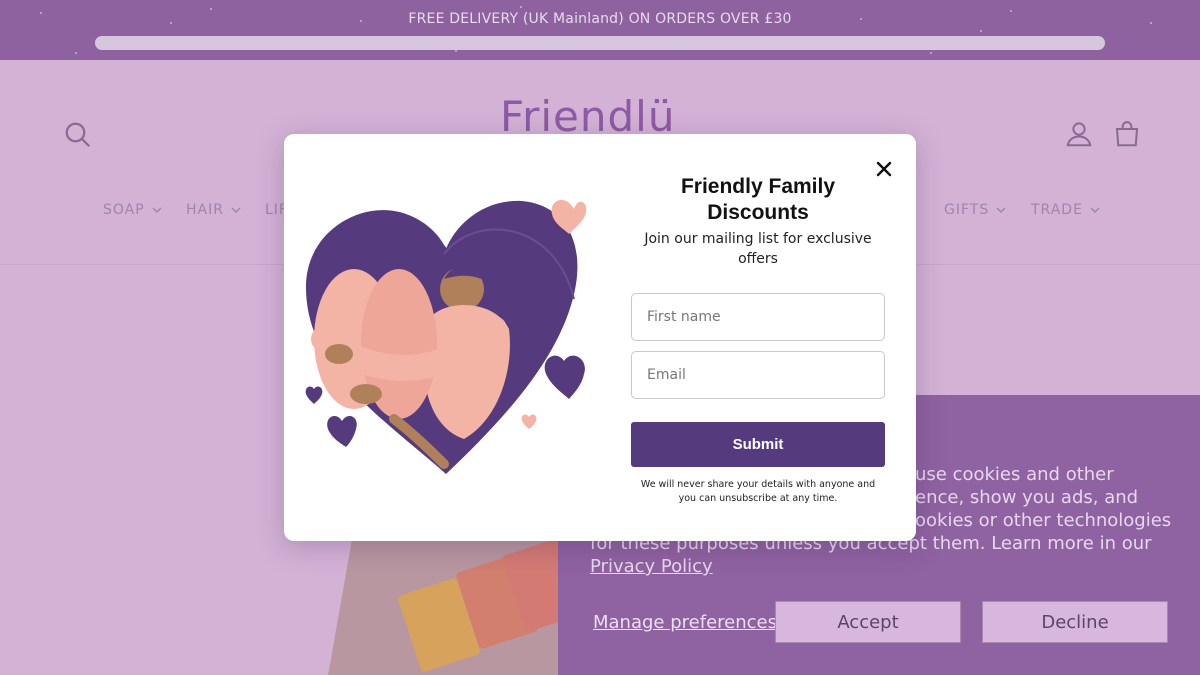  Describe the element at coordinates (758, 317) in the screenshot. I see `first-name-field` at that location.